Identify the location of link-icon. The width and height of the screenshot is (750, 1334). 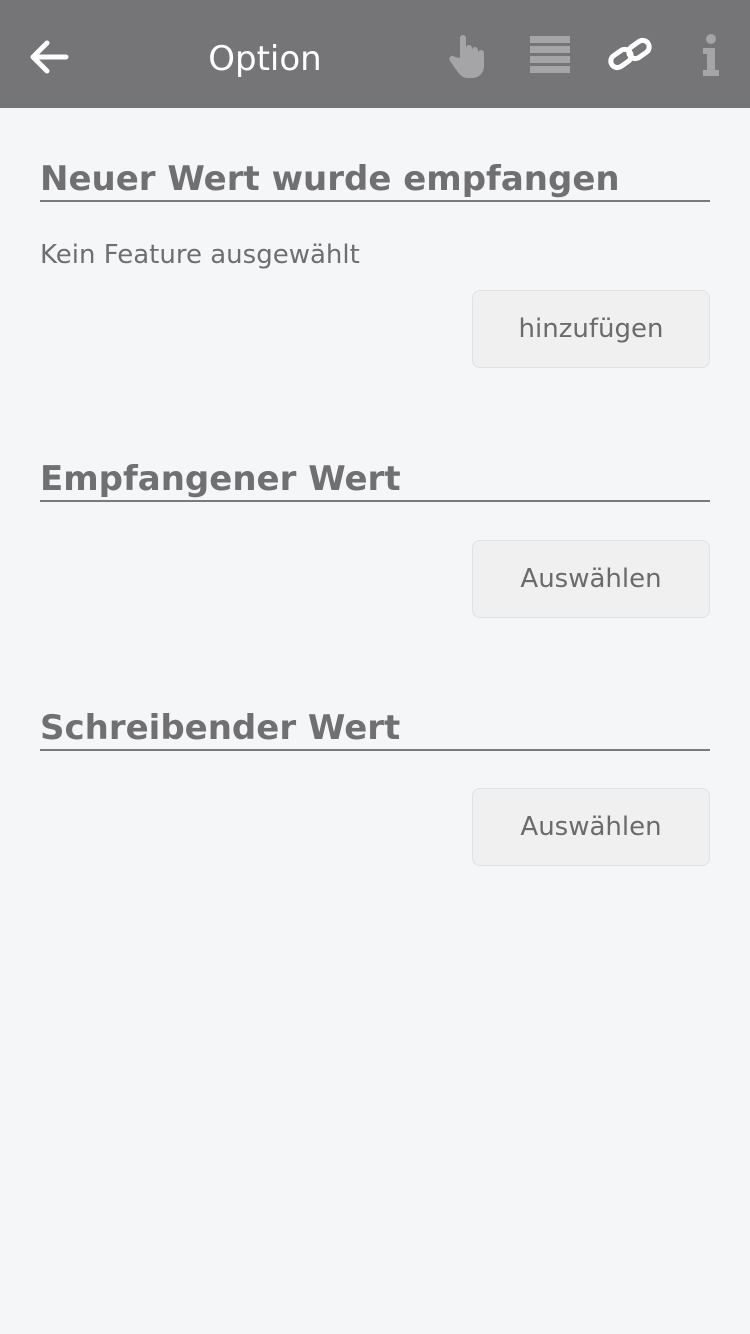
(630, 55).